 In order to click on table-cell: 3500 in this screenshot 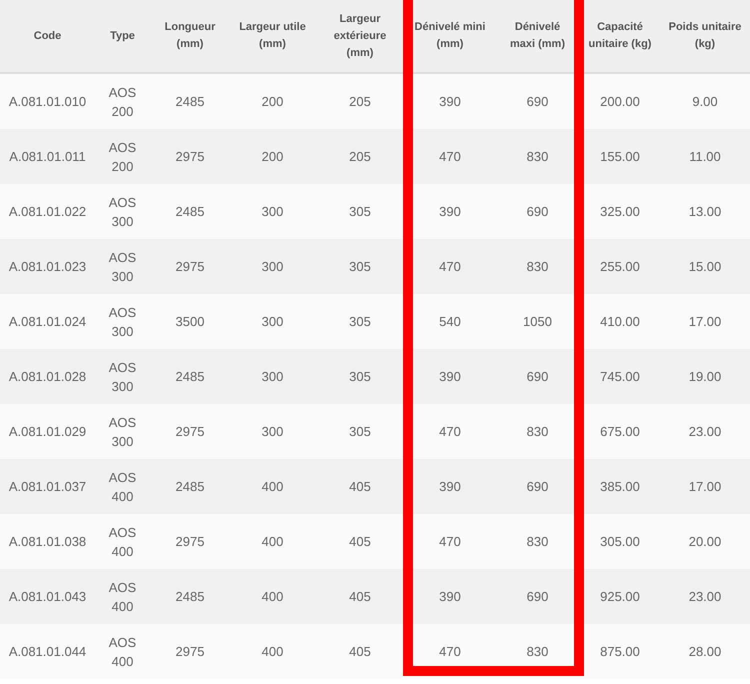, I will do `click(190, 321)`.